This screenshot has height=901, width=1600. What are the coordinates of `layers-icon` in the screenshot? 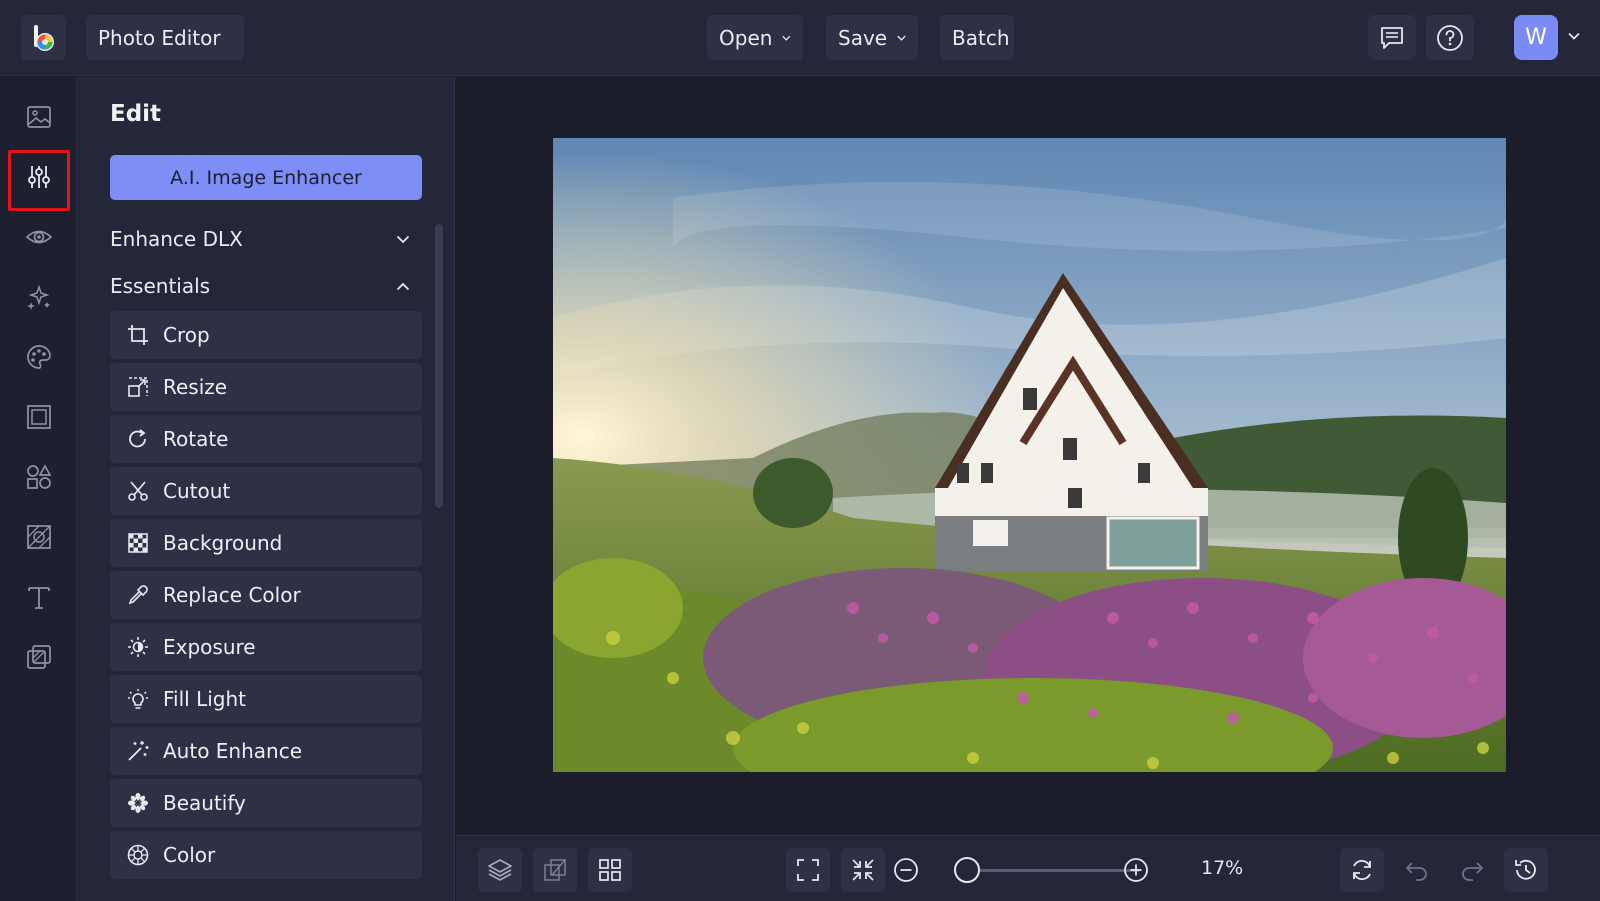 It's located at (500, 870).